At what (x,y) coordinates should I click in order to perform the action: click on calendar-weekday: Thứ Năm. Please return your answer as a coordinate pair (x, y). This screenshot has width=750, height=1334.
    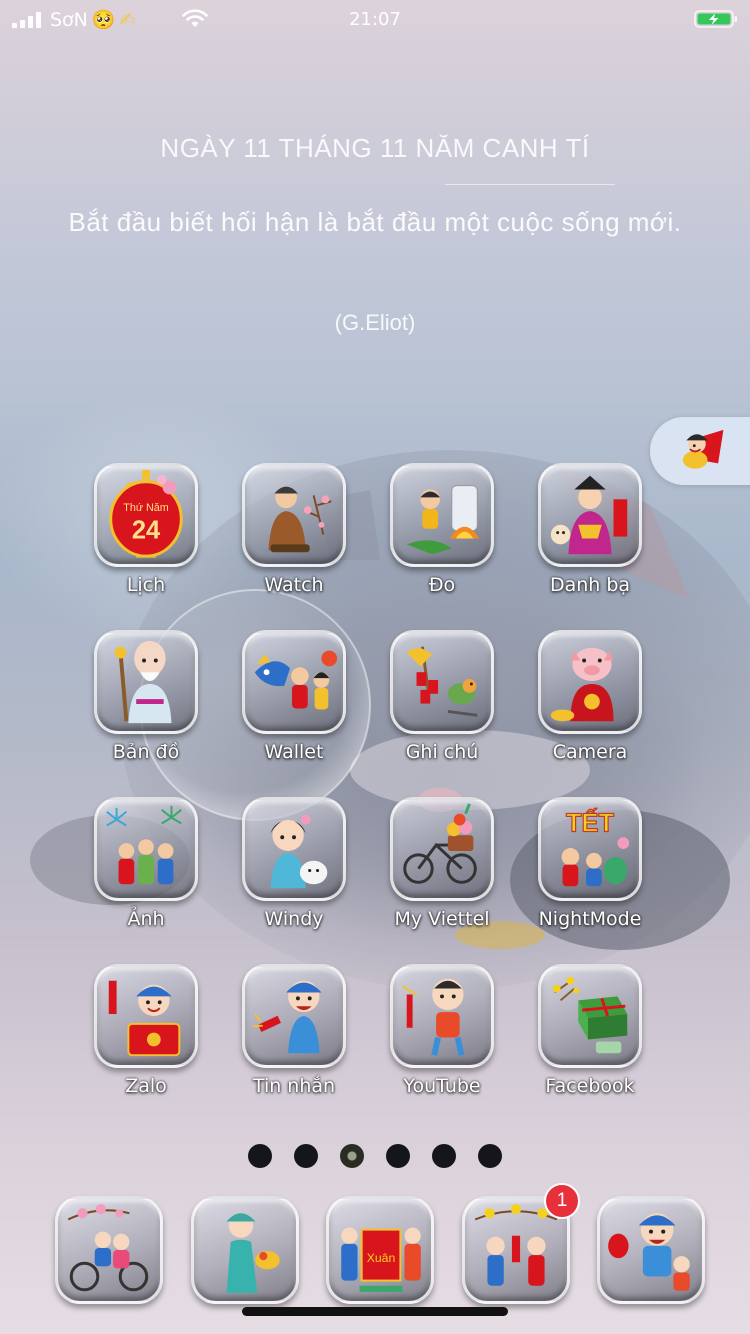
    Looking at the image, I should click on (146, 508).